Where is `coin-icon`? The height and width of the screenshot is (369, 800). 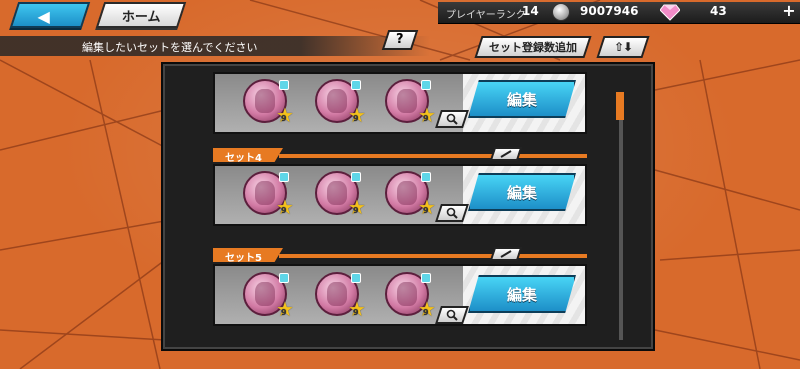 coin-icon is located at coordinates (561, 12).